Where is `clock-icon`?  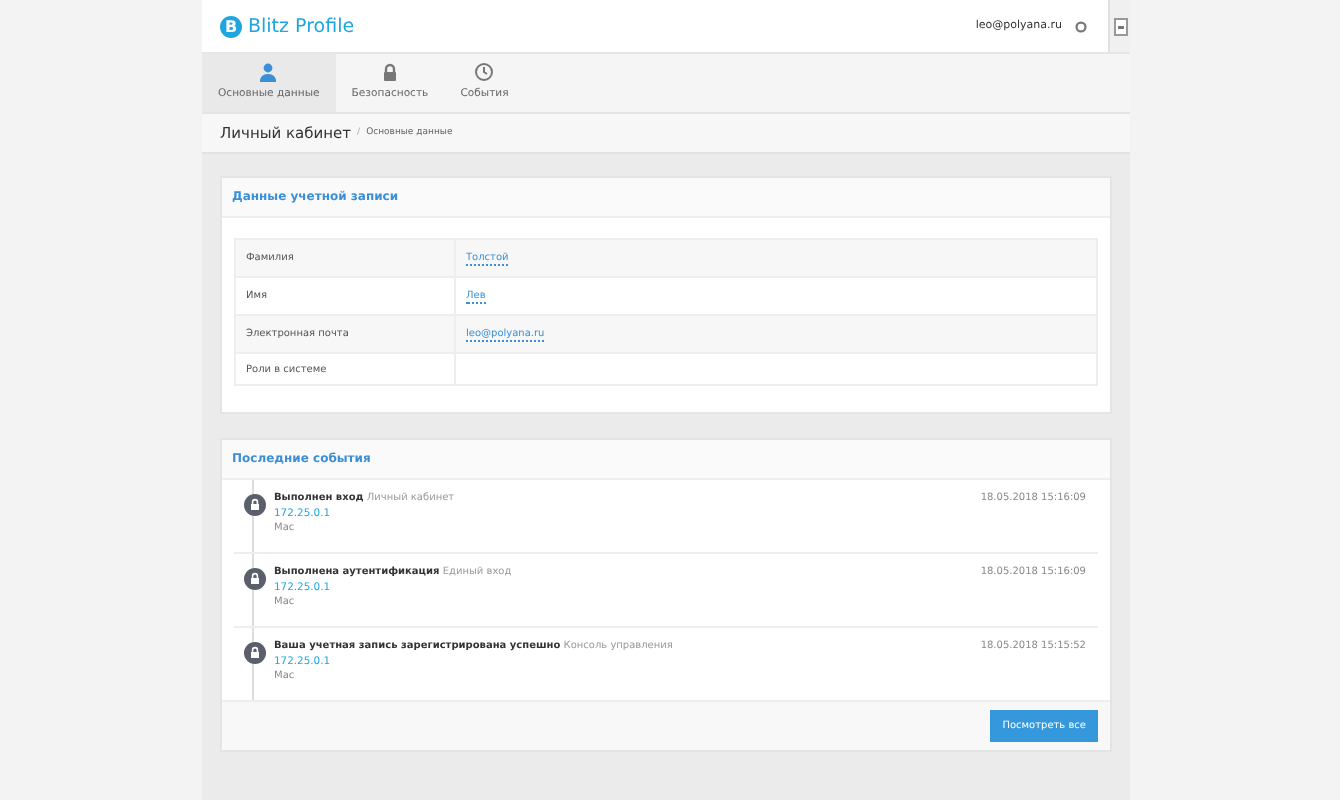 clock-icon is located at coordinates (484, 72).